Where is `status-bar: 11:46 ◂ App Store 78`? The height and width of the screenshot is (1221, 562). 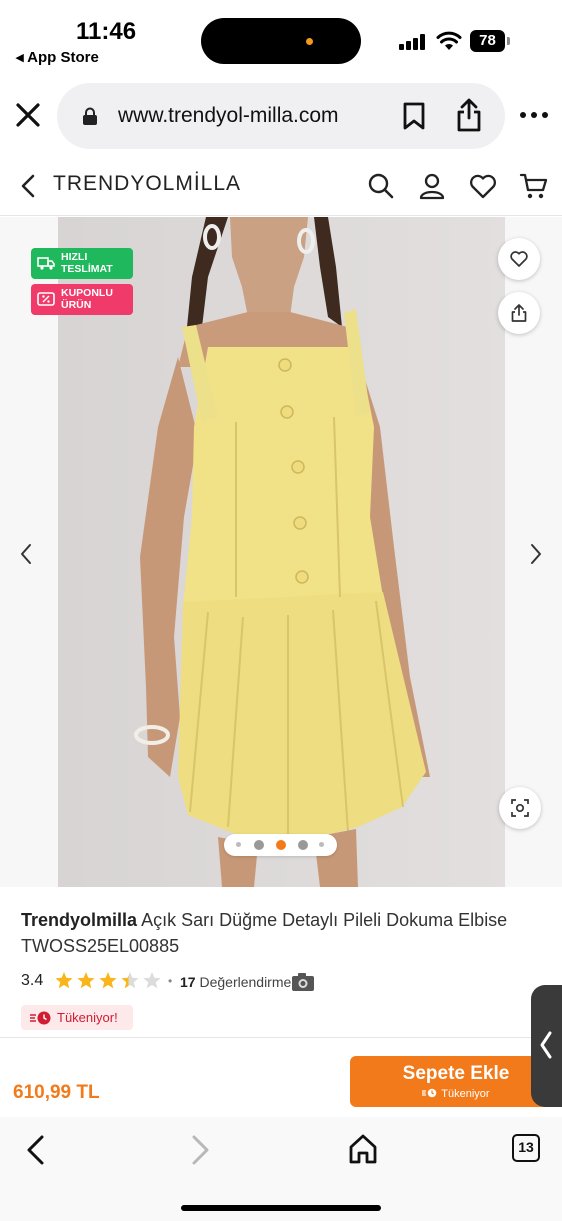 status-bar: 11:46 ◂ App Store 78 is located at coordinates (281, 38).